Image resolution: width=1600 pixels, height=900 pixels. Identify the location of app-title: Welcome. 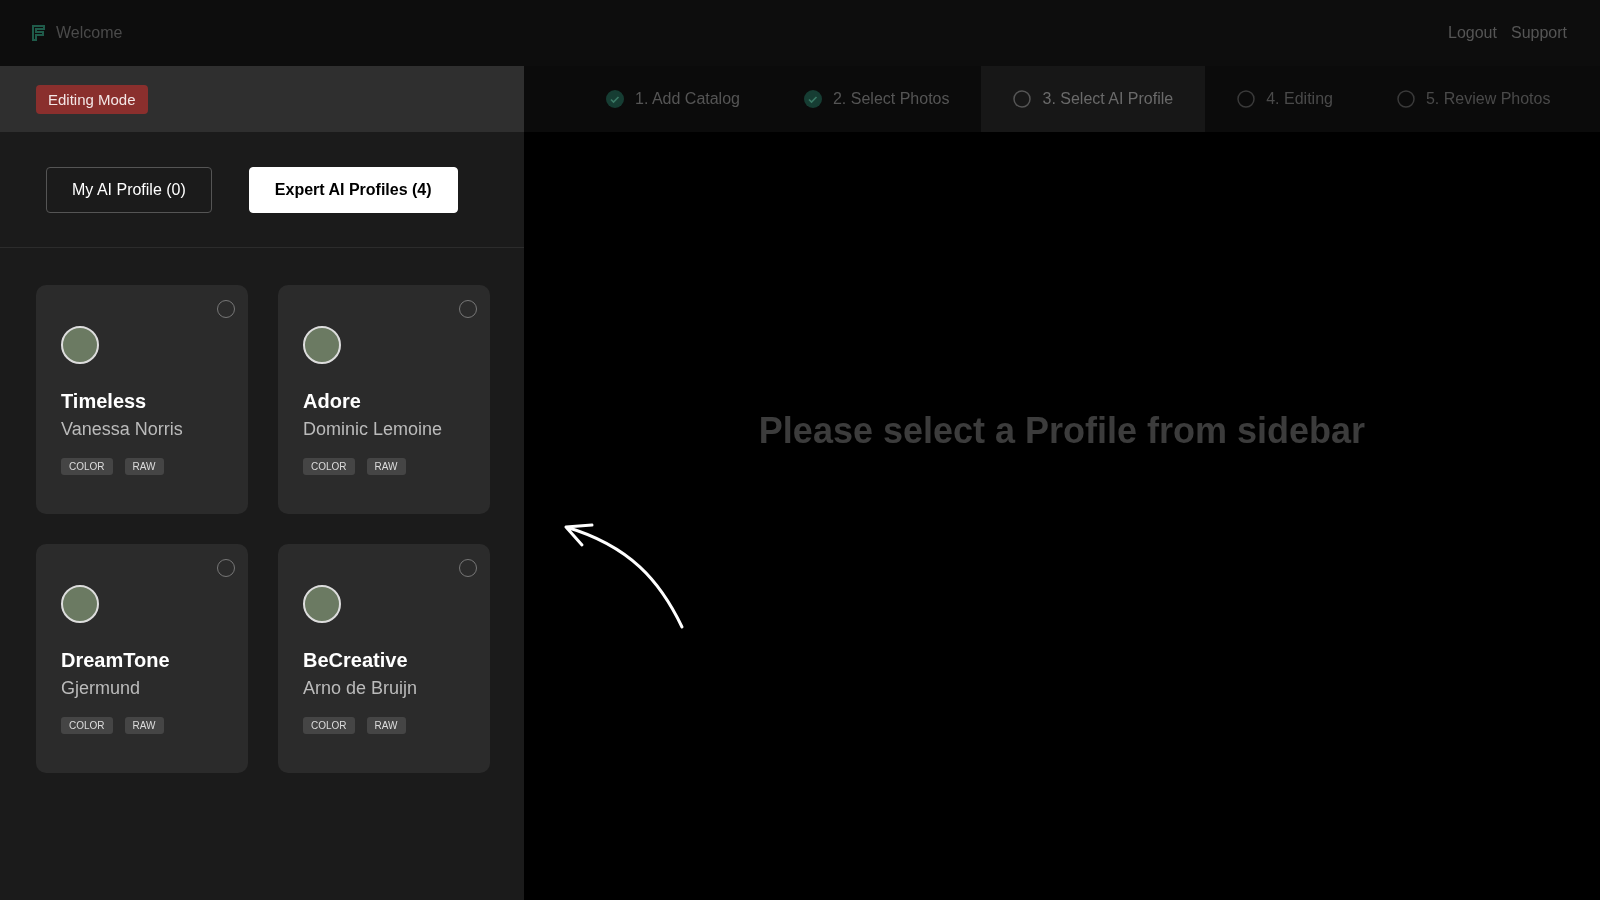
(89, 33).